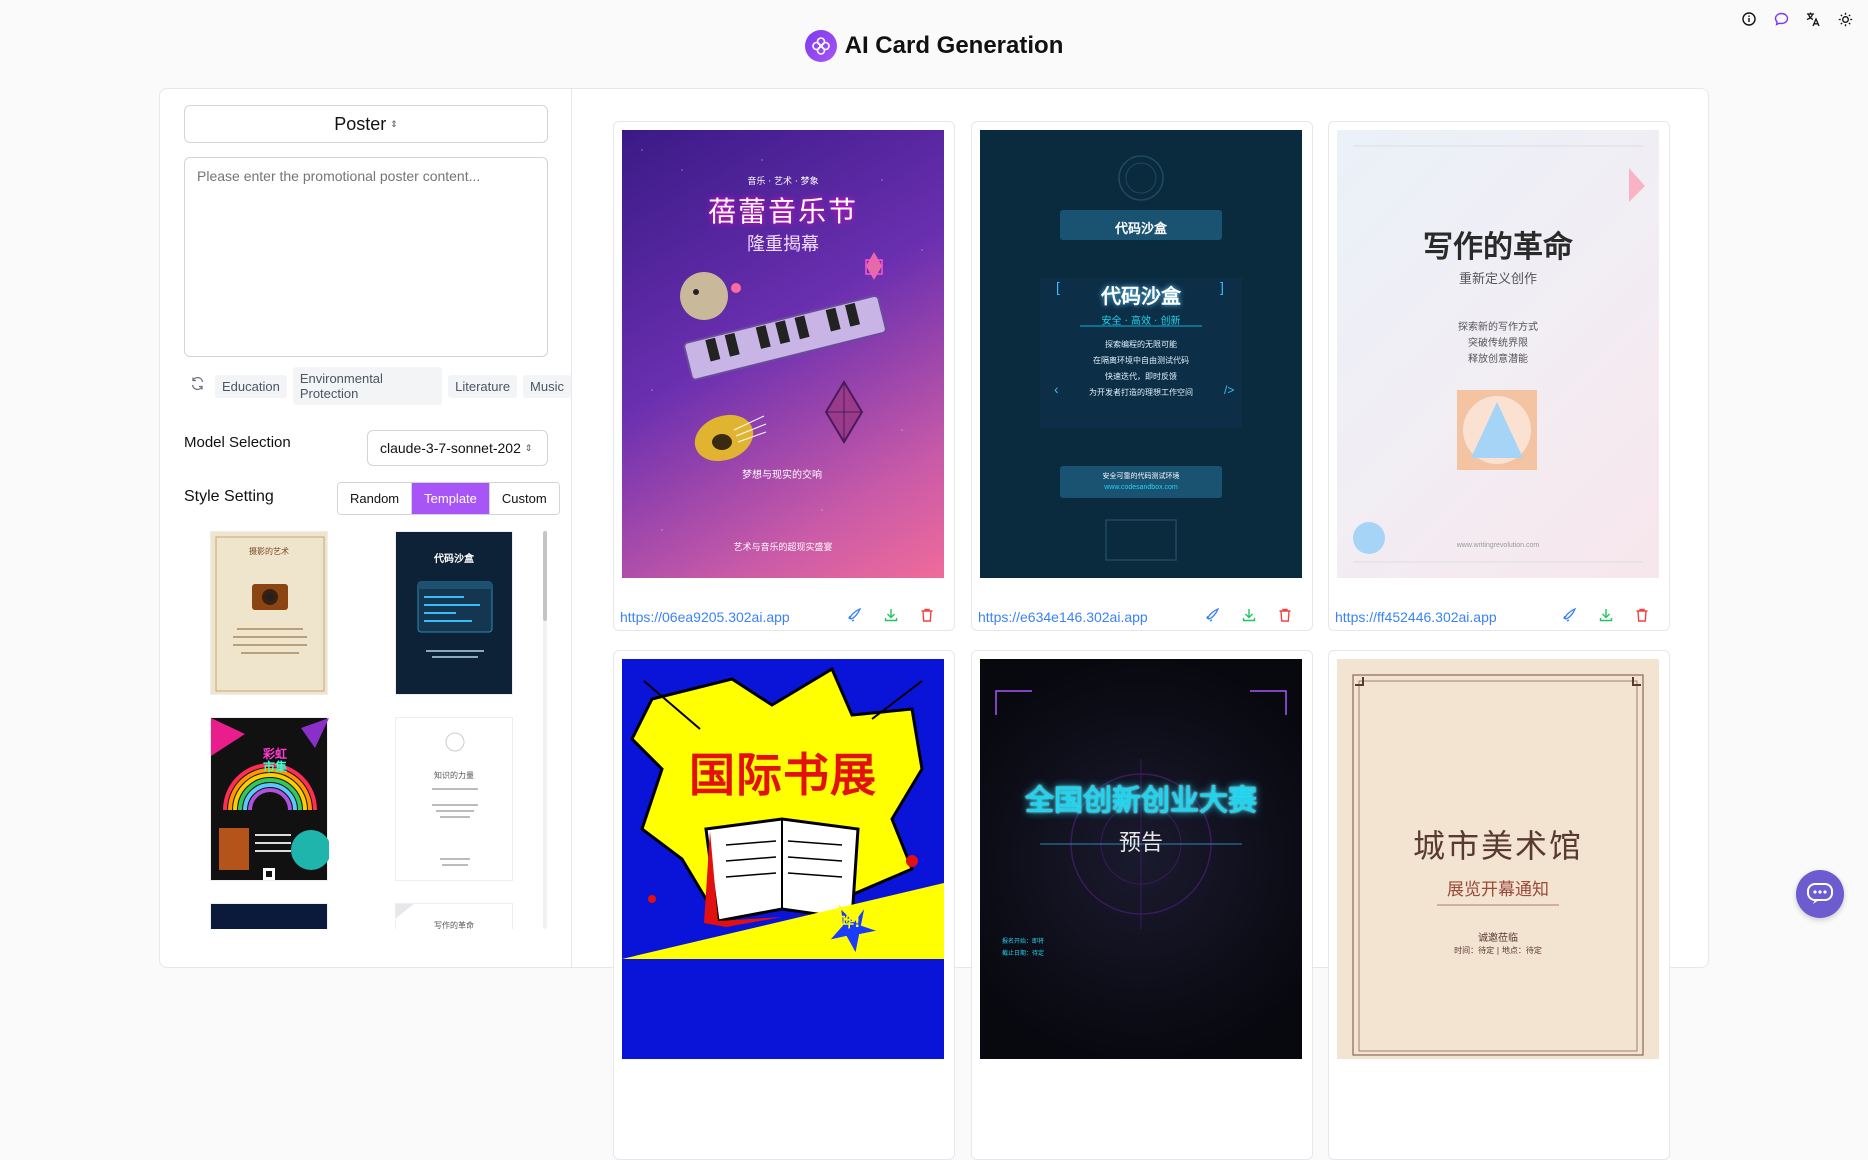 This screenshot has height=1160, width=1868. What do you see at coordinates (850, 923) in the screenshot?
I see `card-badge: 哗!` at bounding box center [850, 923].